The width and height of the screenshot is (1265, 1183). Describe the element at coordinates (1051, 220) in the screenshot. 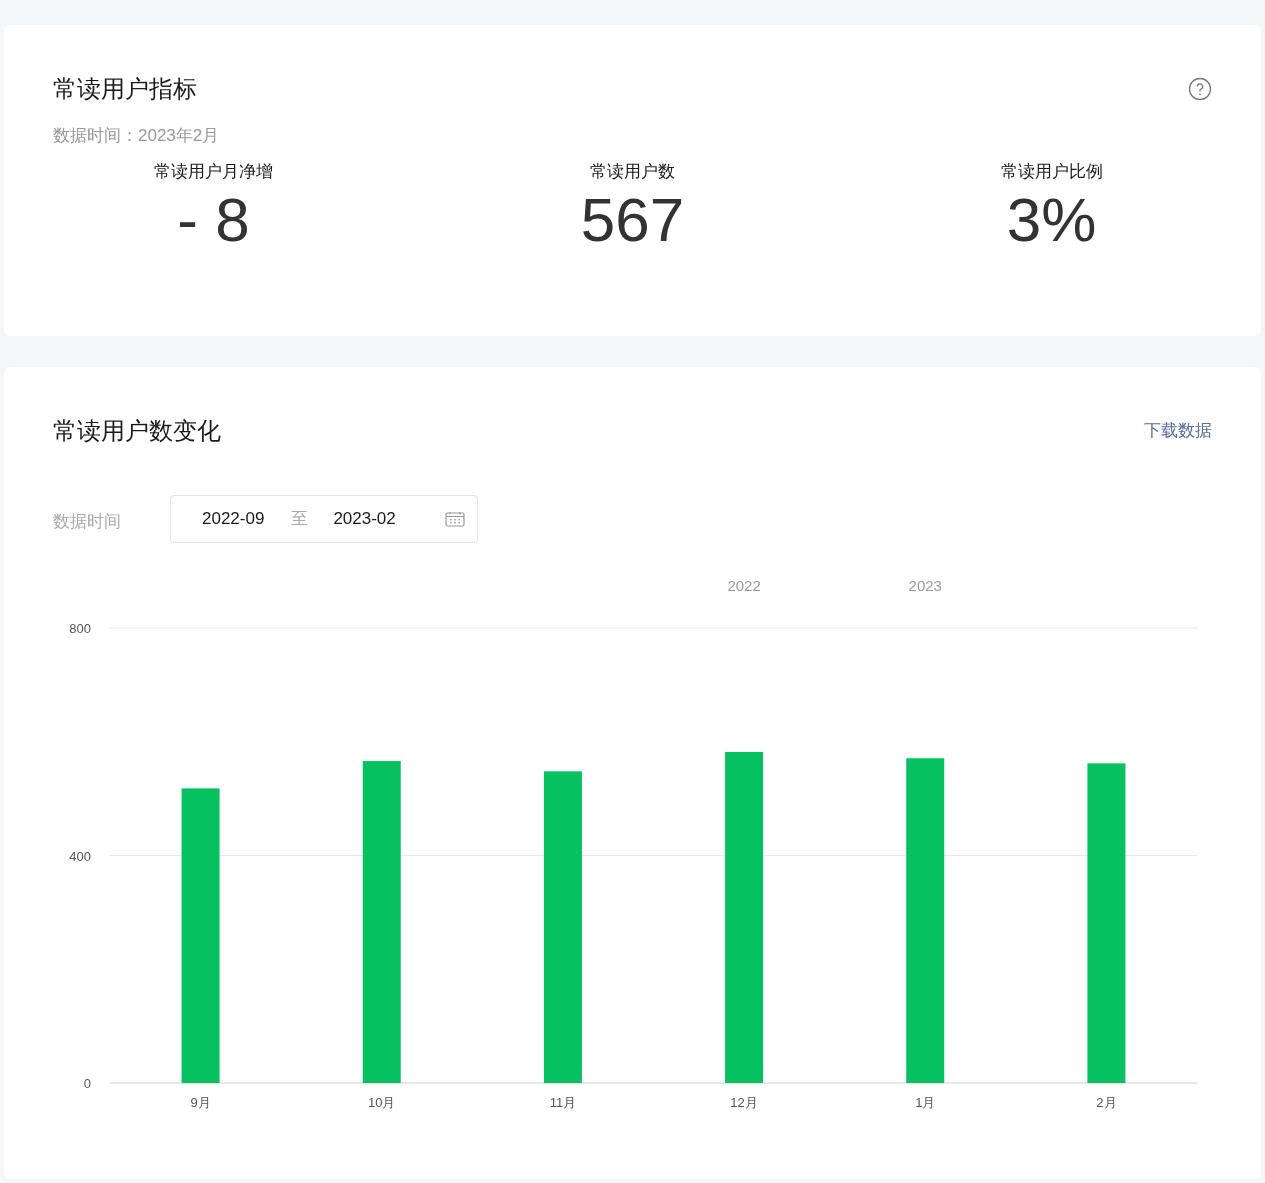

I see `metric-value: 3%` at that location.